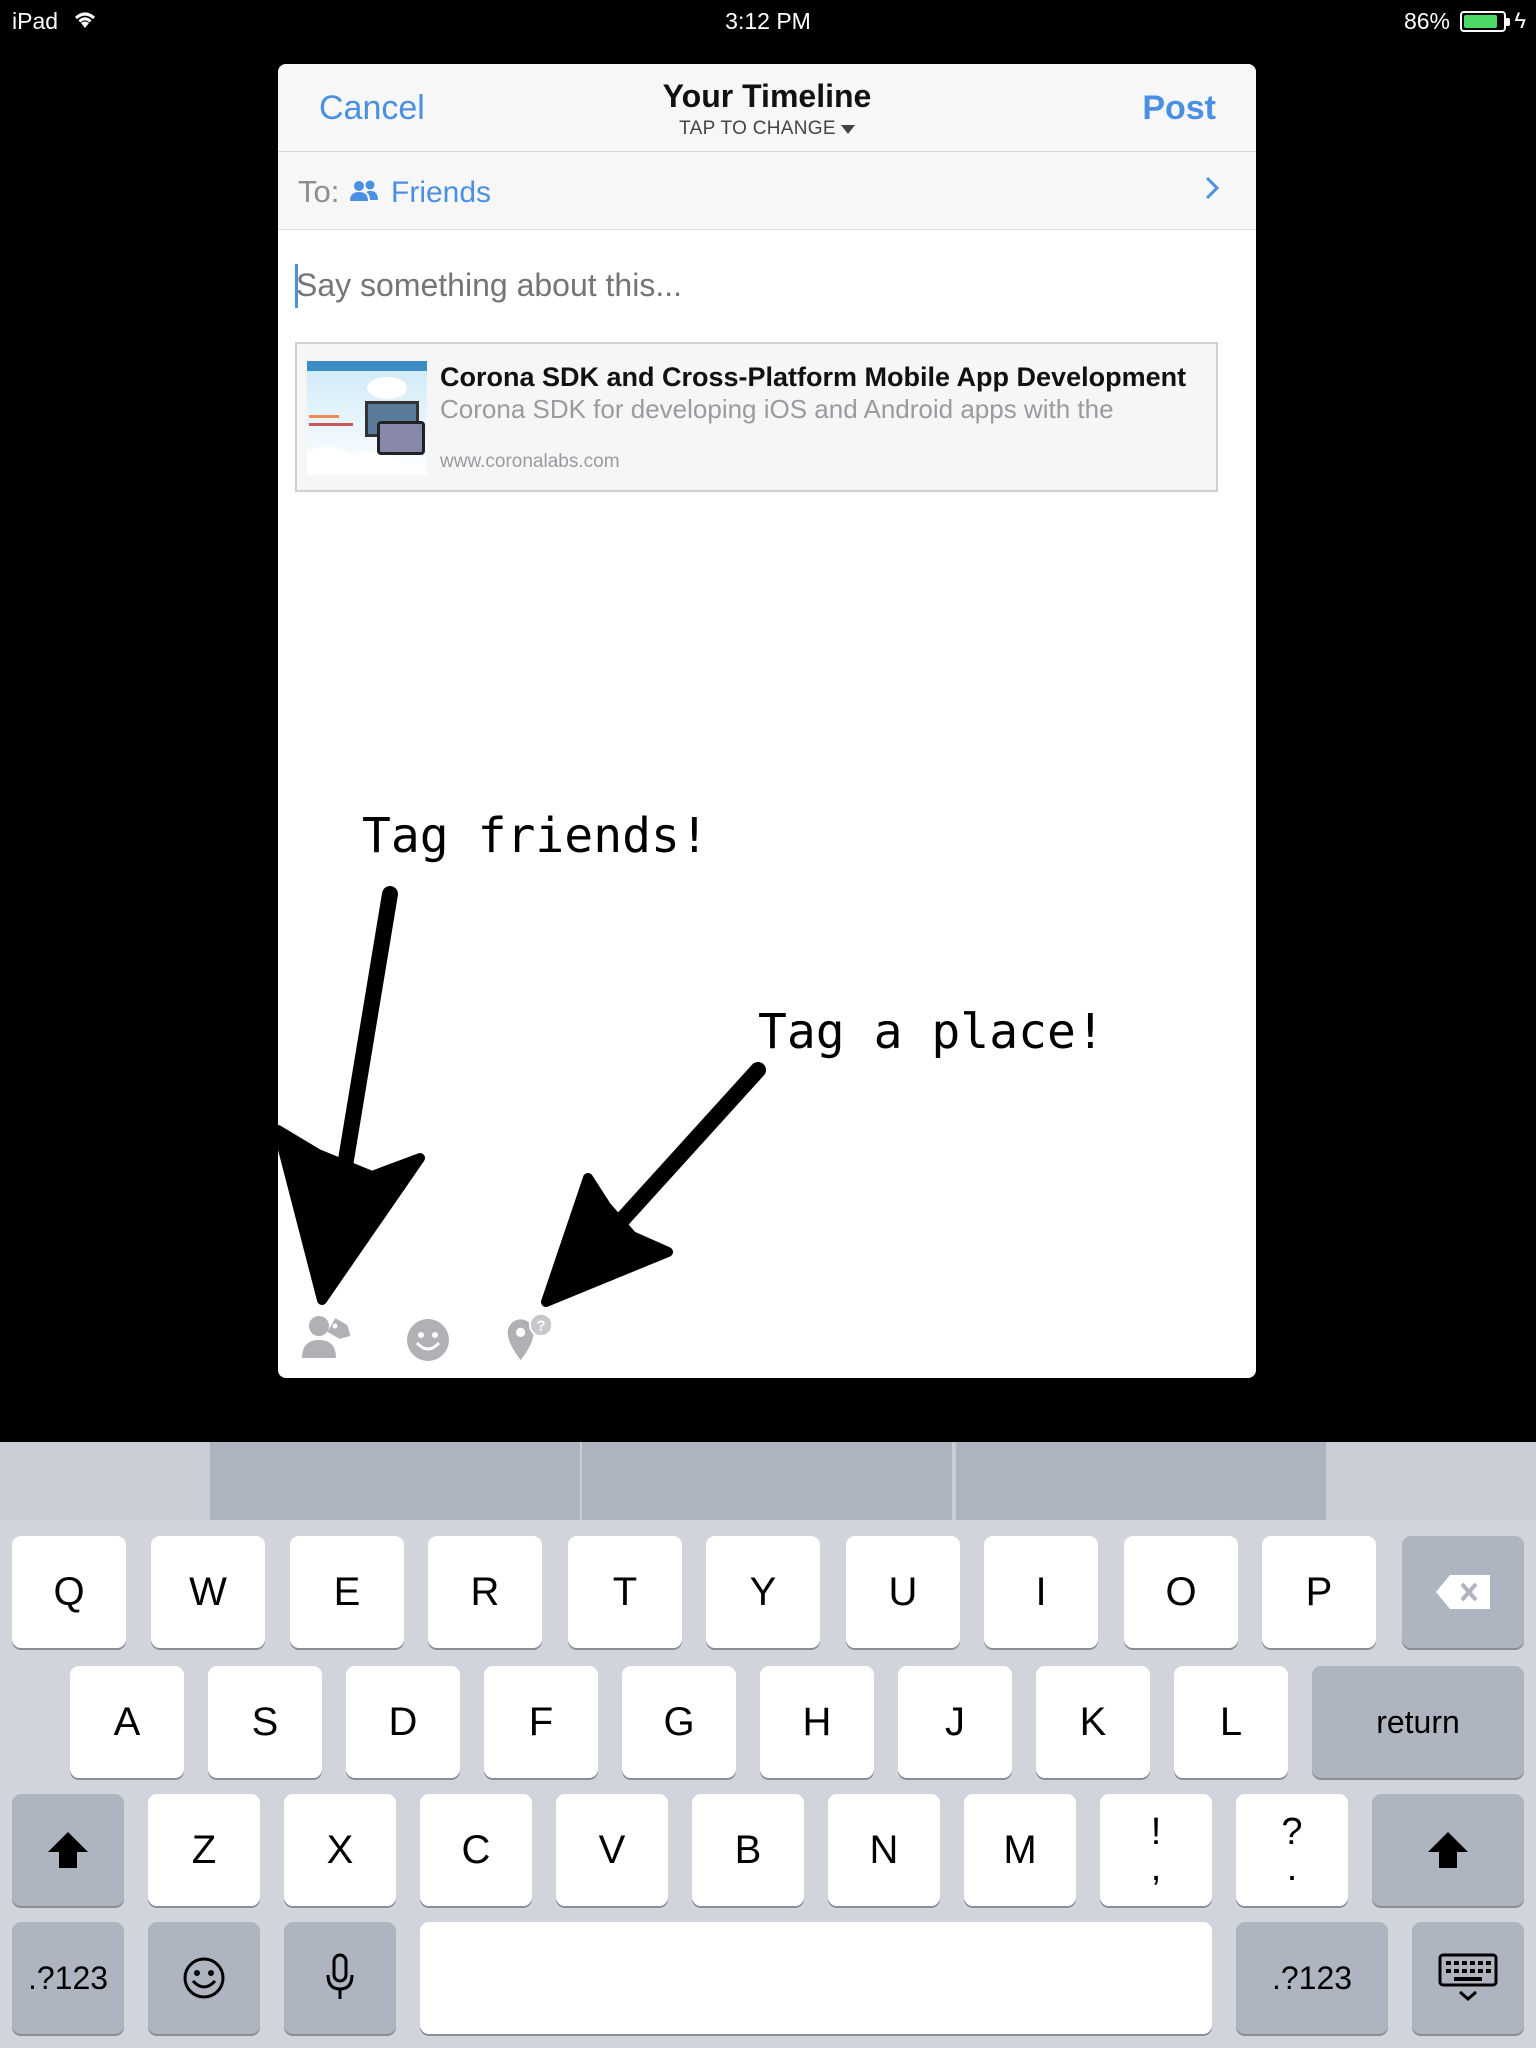  What do you see at coordinates (1292, 1832) in the screenshot?
I see `key-question-label: ?` at bounding box center [1292, 1832].